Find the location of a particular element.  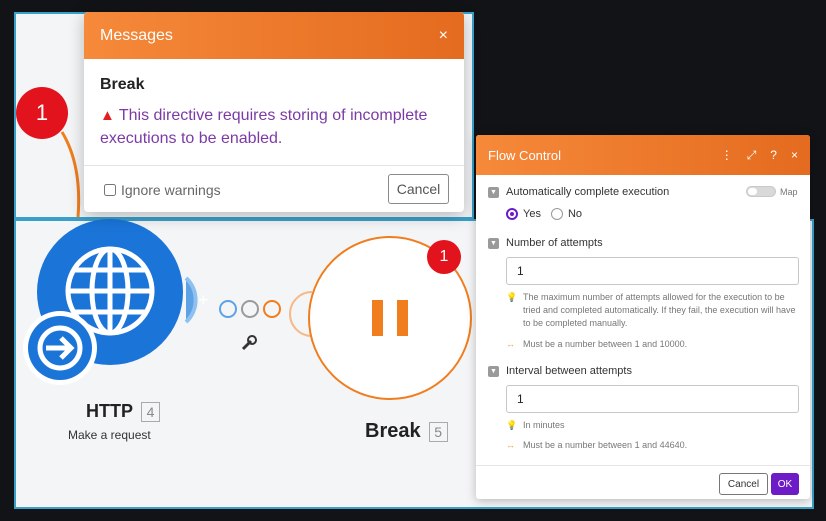

attempts-range-hint: ↔ Must be a number between 1 and 10000. is located at coordinates (596, 344).